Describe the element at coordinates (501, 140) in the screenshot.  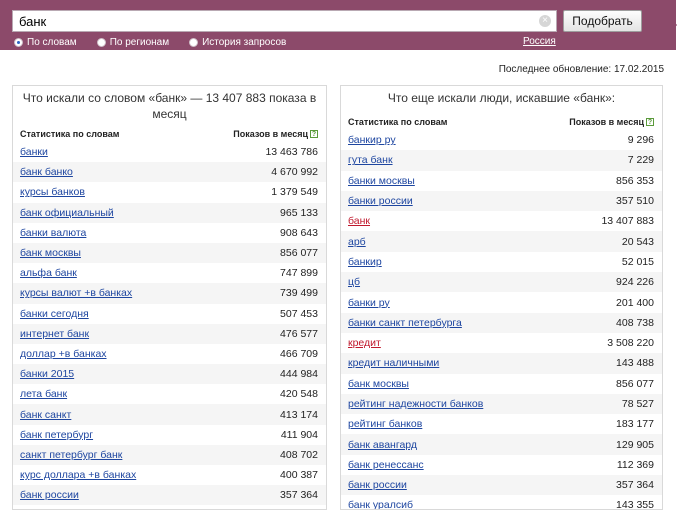
I see `table-row: банкир ру 9 296` at that location.